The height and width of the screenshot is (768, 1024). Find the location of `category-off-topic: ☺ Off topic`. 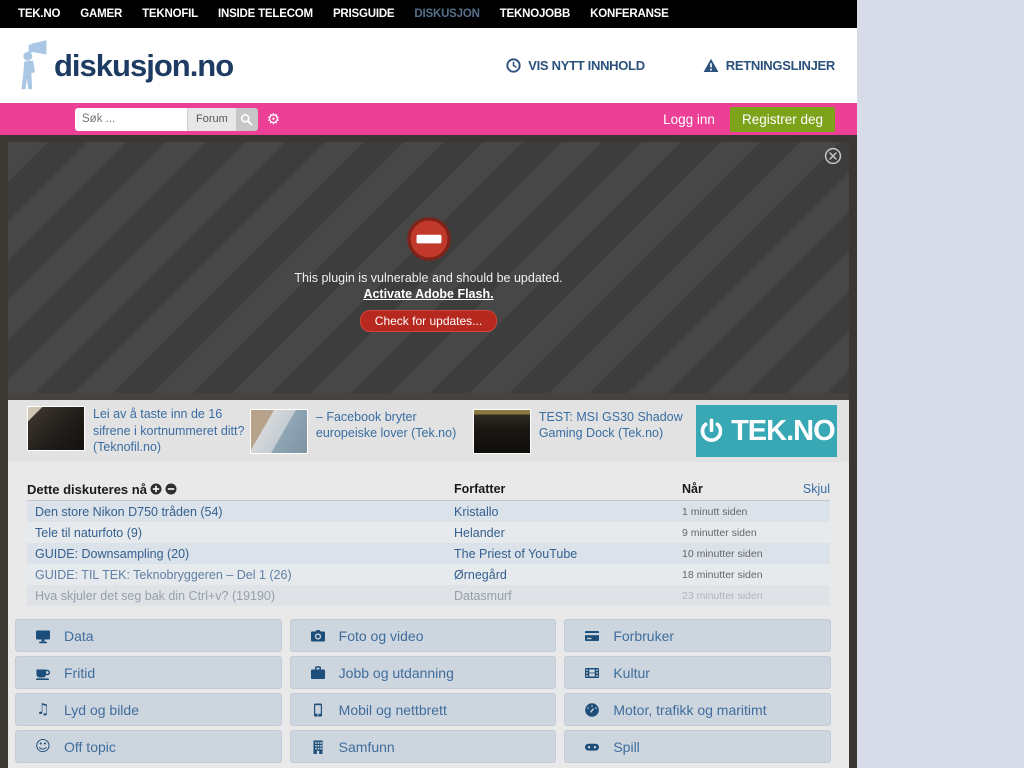

category-off-topic: ☺ Off topic is located at coordinates (148, 746).